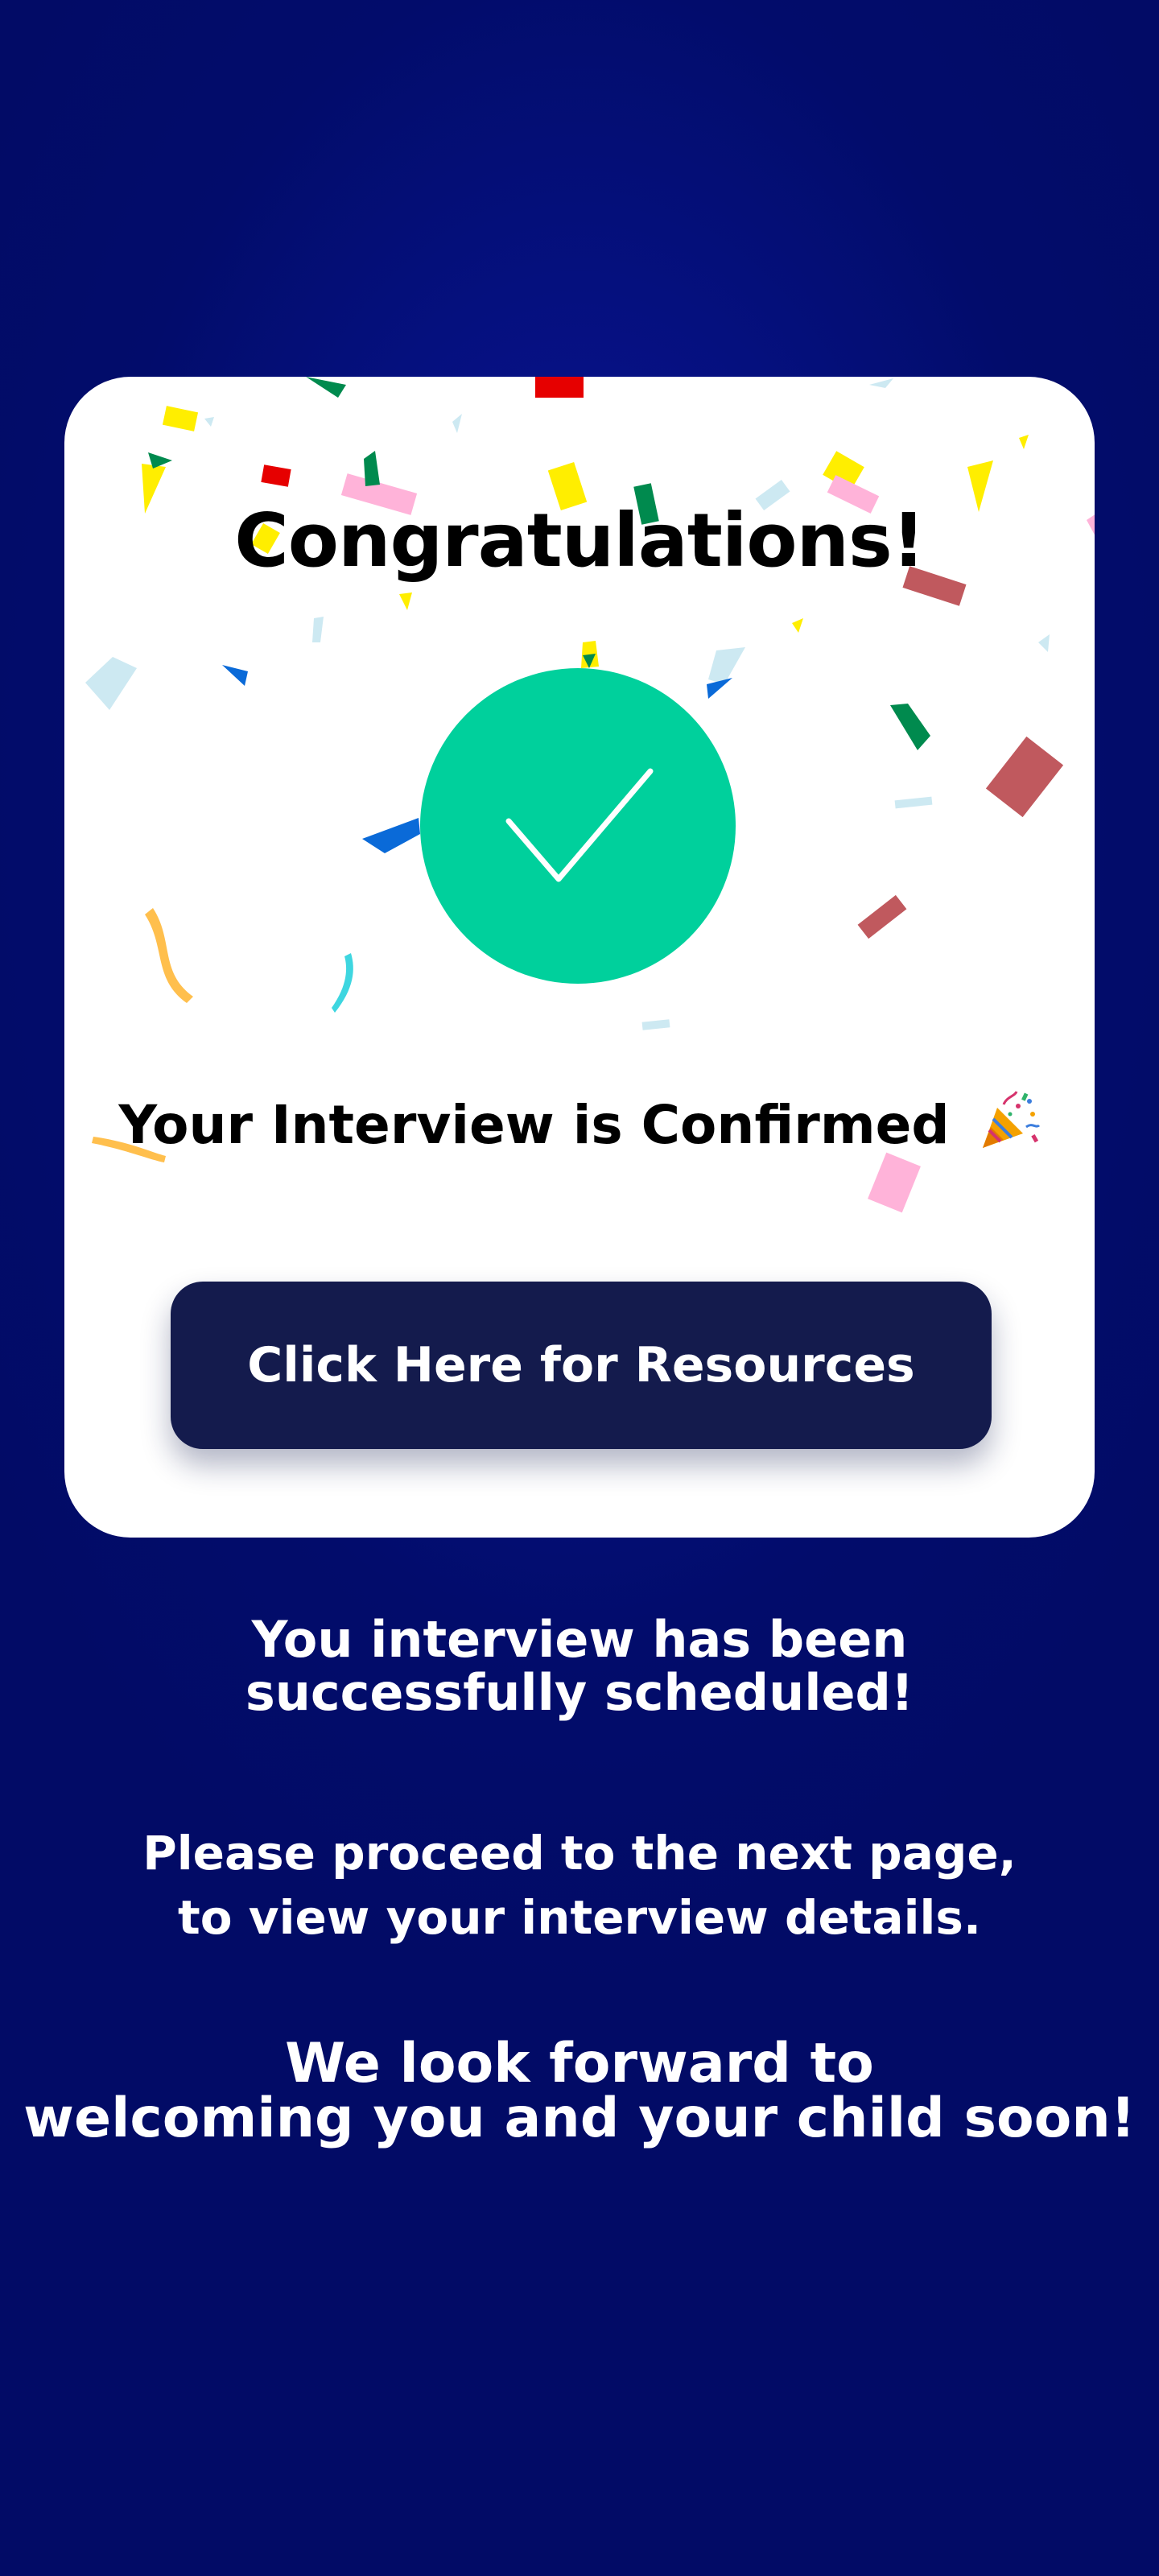 The image size is (1159, 2576). Describe the element at coordinates (534, 1125) in the screenshot. I see `confirmed-label: Your Interview is Confirmed` at that location.